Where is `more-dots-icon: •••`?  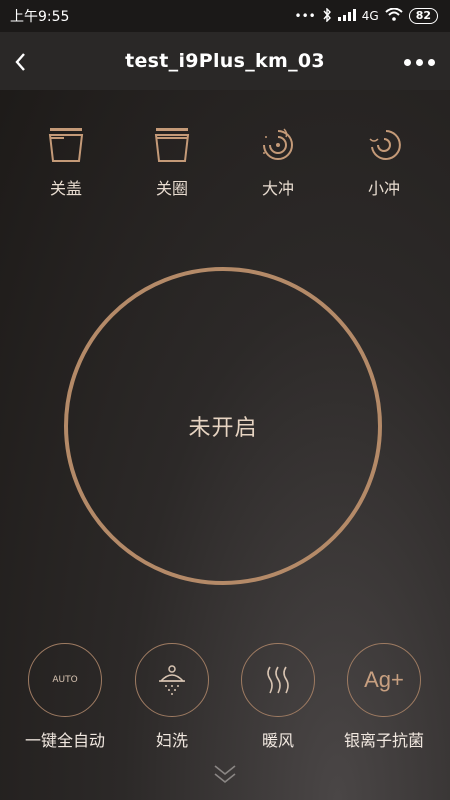
more-dots-icon: ••• is located at coordinates (305, 16).